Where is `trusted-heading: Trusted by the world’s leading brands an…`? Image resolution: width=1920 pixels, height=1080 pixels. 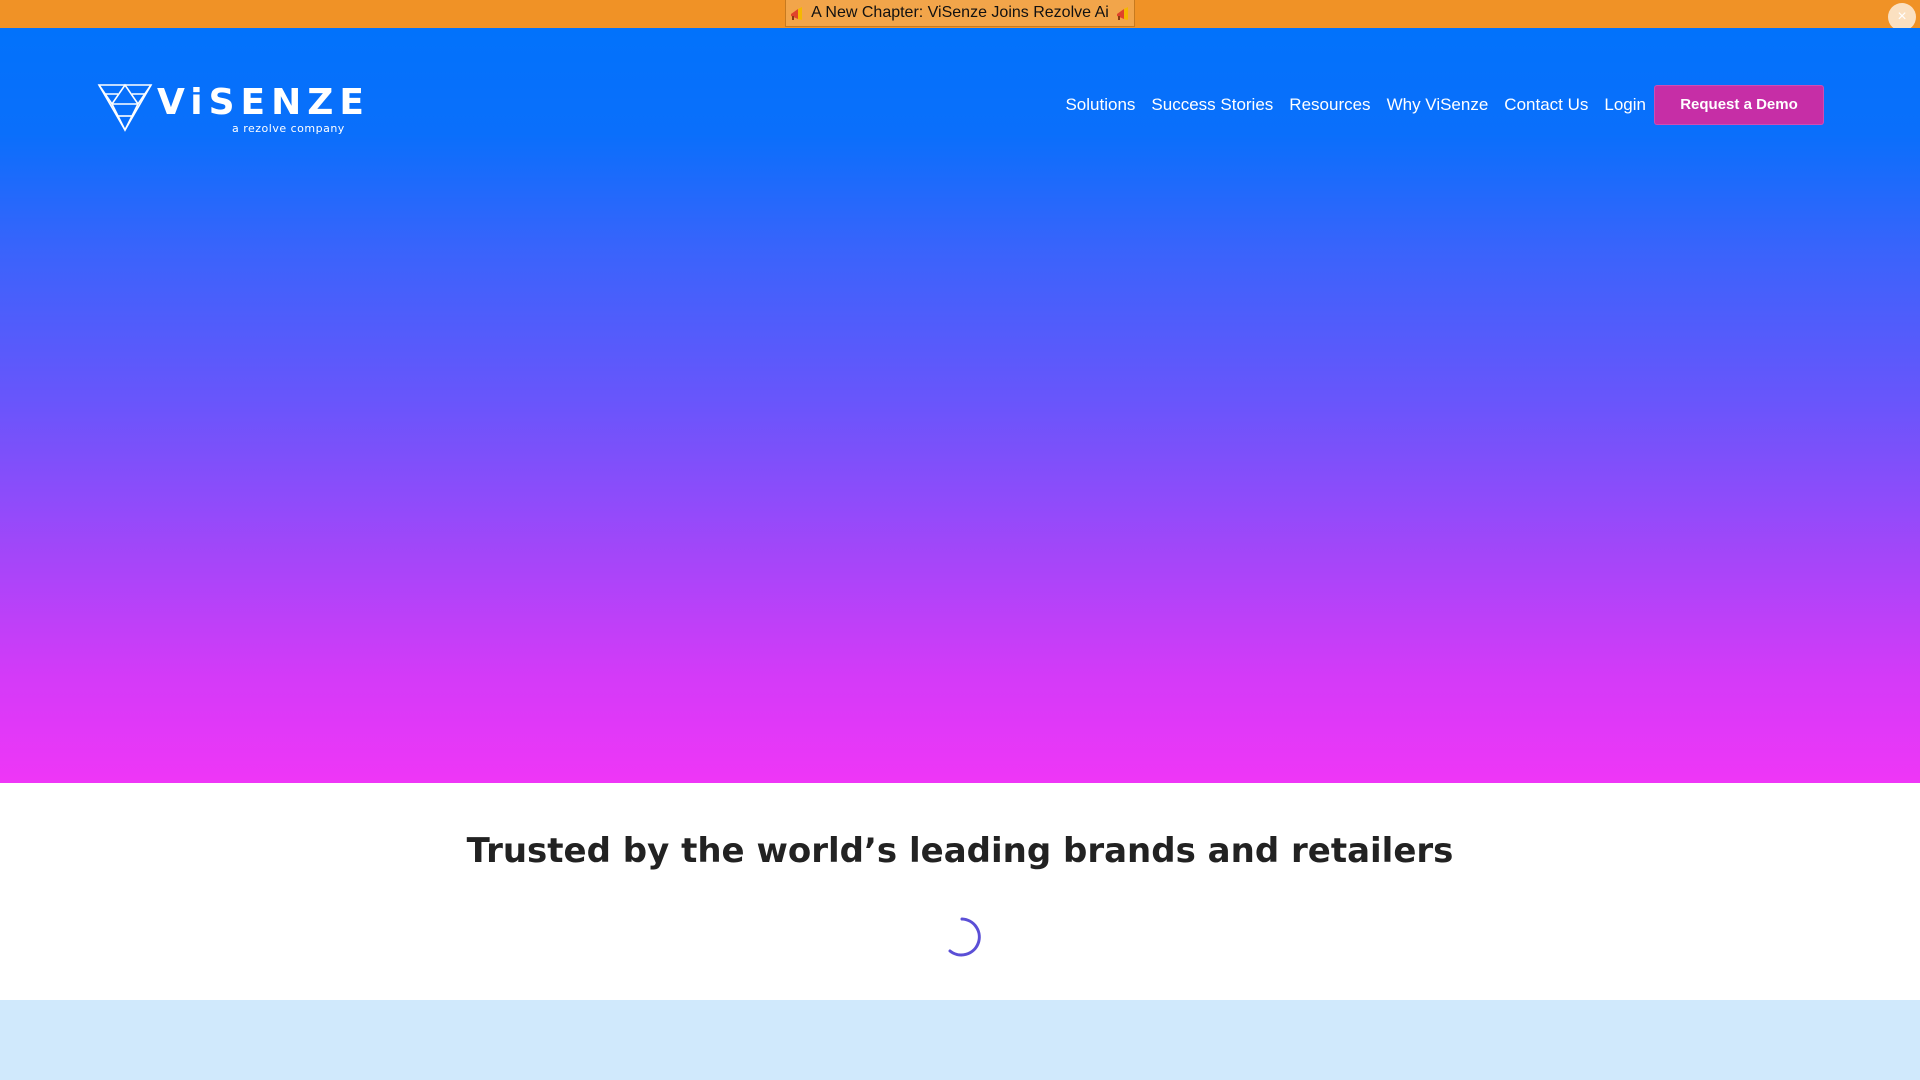
trusted-heading: Trusted by the world’s leading brands an… is located at coordinates (960, 851).